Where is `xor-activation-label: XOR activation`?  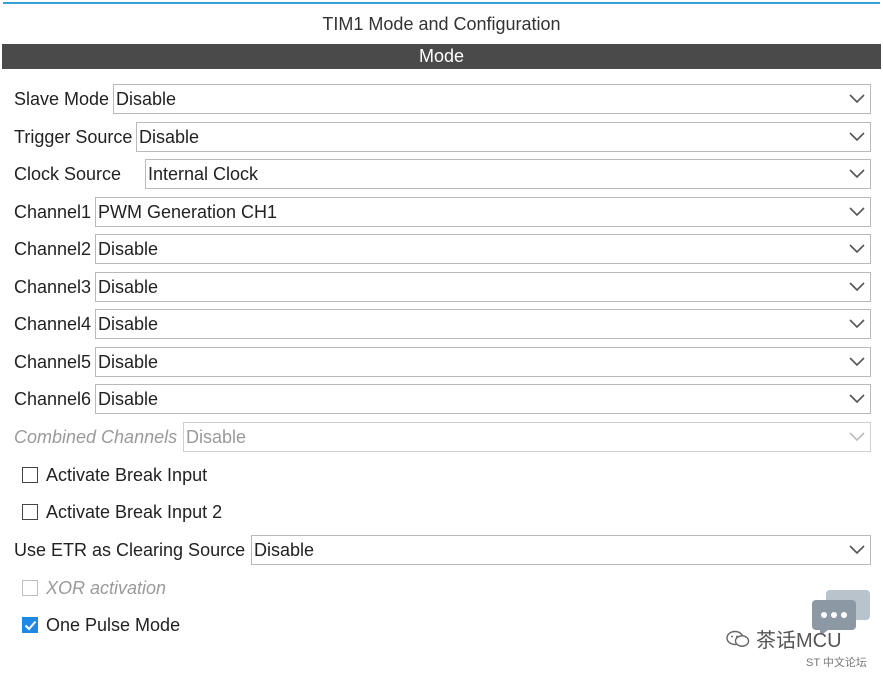
xor-activation-label: XOR activation is located at coordinates (106, 587).